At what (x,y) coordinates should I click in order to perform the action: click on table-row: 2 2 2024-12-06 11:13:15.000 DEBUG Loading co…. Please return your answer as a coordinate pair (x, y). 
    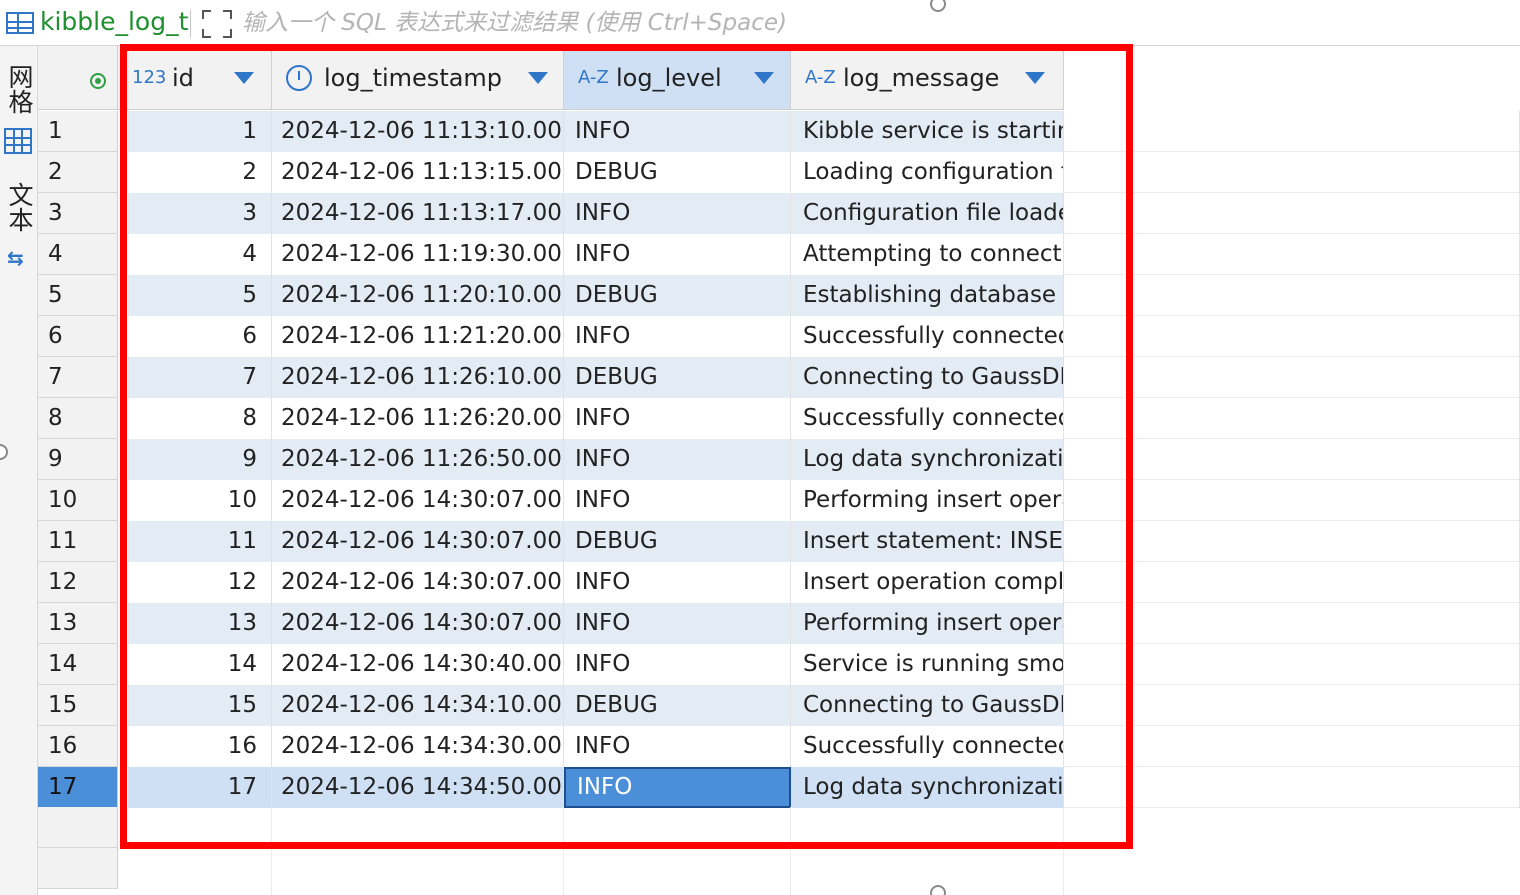
    Looking at the image, I should click on (779, 172).